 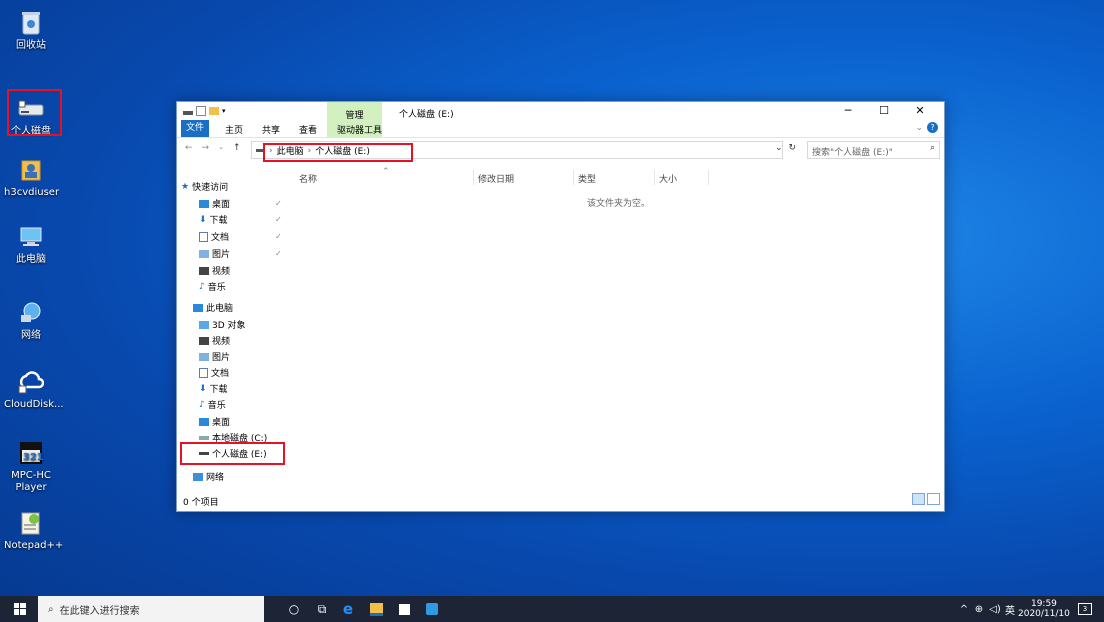 What do you see at coordinates (212, 405) in the screenshot?
I see `nav-pc-music: ♪ 音乐` at bounding box center [212, 405].